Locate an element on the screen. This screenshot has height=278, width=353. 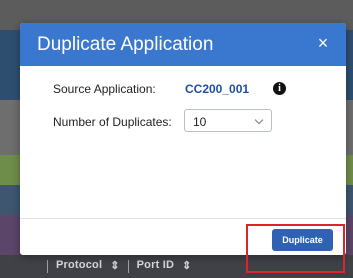
dialog-footer: Duplicate is located at coordinates (183, 236).